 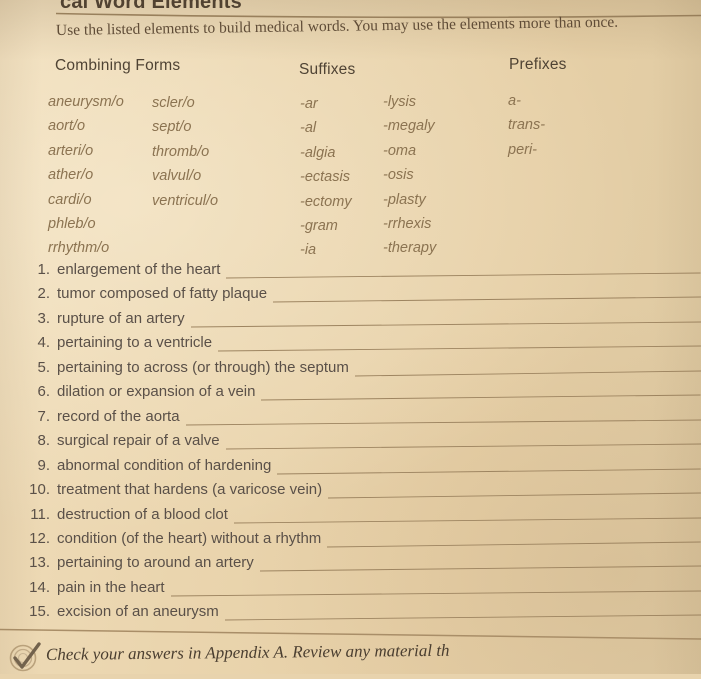 I want to click on word-element: -algia, so click(x=318, y=152).